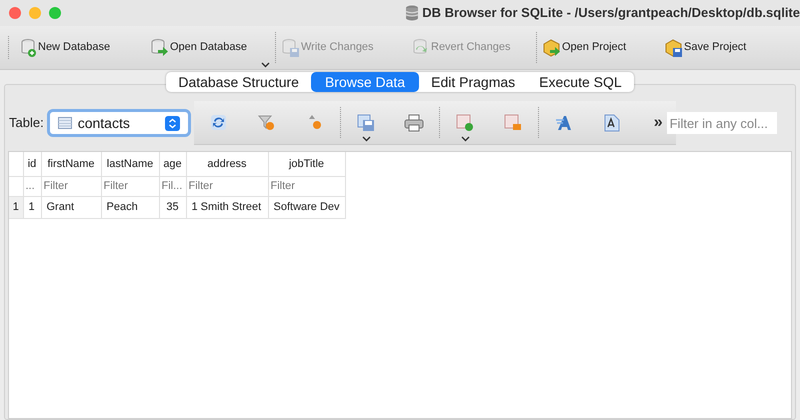  What do you see at coordinates (714, 48) in the screenshot?
I see `toolbar-button: Save Project` at bounding box center [714, 48].